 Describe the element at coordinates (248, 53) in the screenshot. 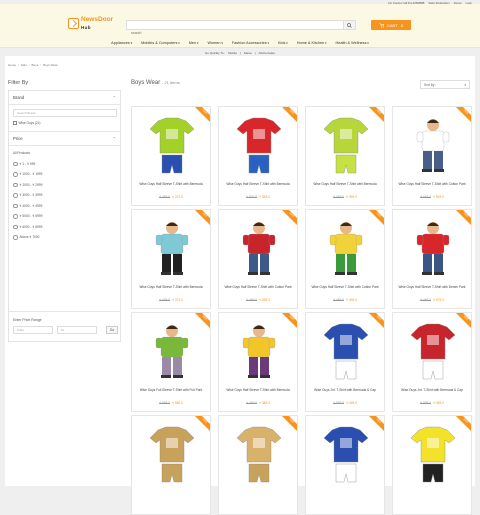

I see `quick-link-saree: Saree` at that location.